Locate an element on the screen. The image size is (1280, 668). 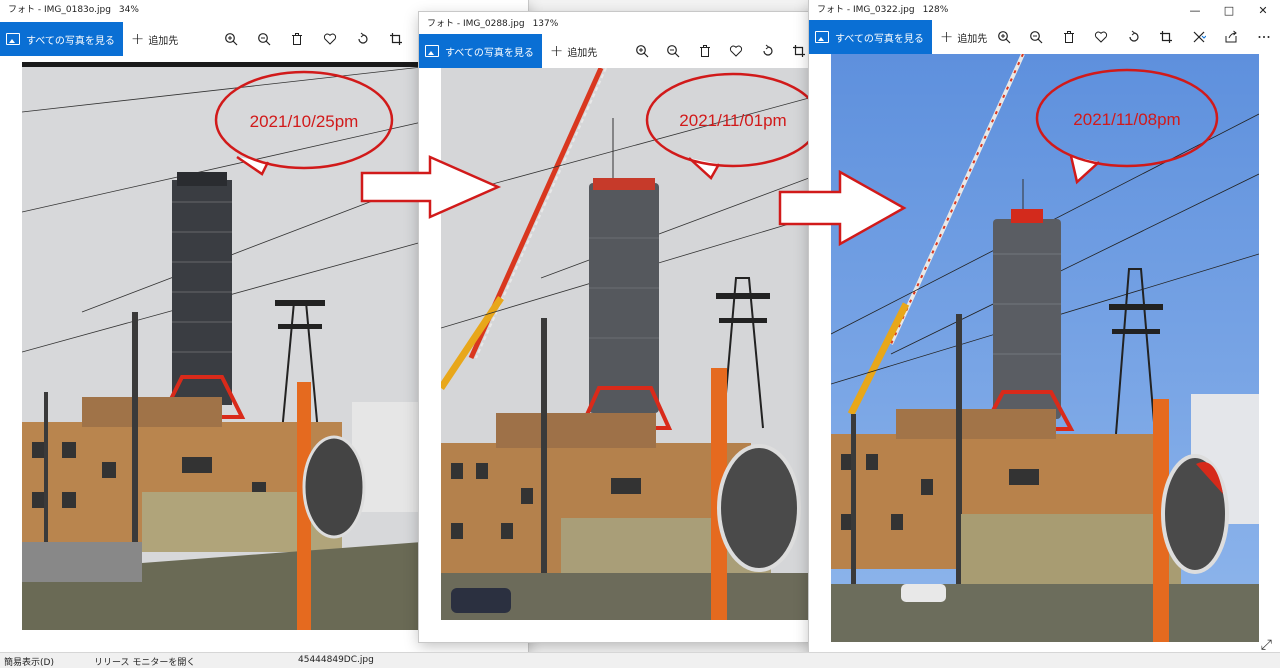
zoom-level: 128% is located at coordinates (935, 10).